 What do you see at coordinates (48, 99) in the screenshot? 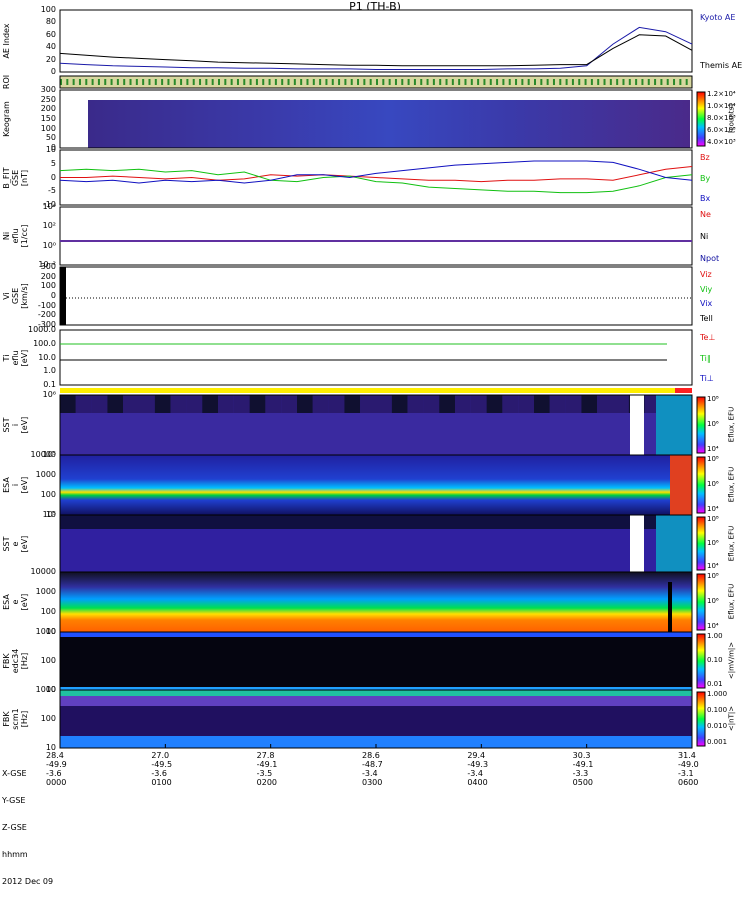
I see `keogram-ytick: 250` at bounding box center [48, 99].